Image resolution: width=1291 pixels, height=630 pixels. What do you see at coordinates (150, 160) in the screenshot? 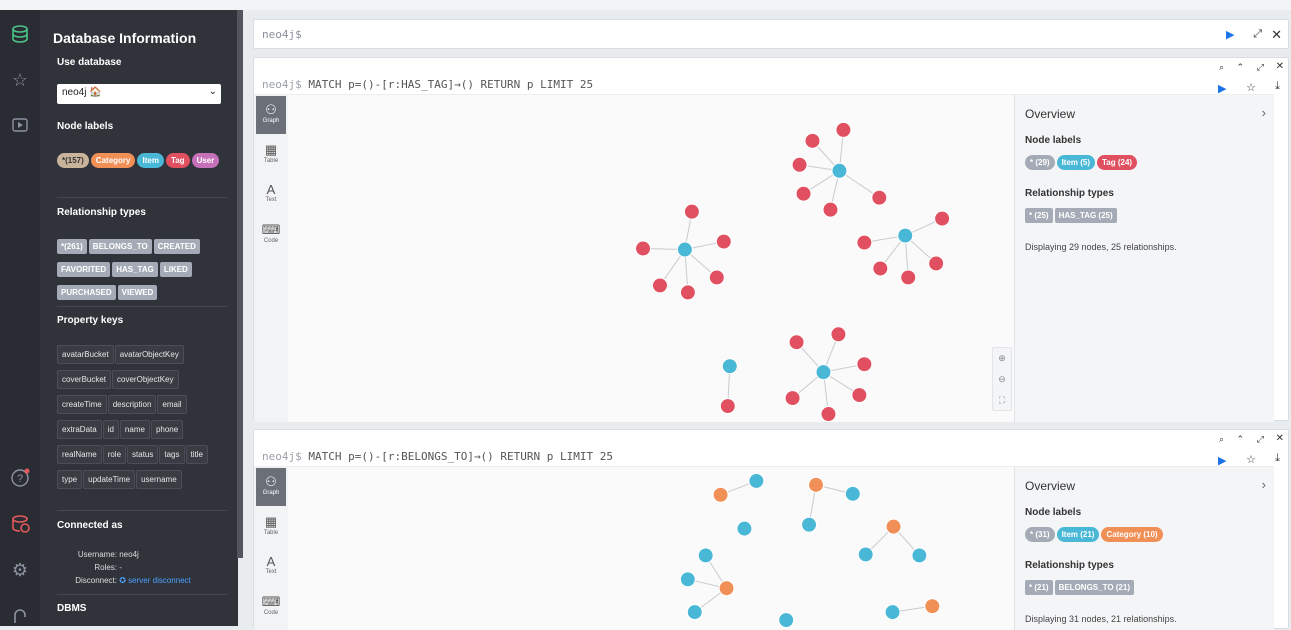
I see `node-label-pill: Item` at bounding box center [150, 160].